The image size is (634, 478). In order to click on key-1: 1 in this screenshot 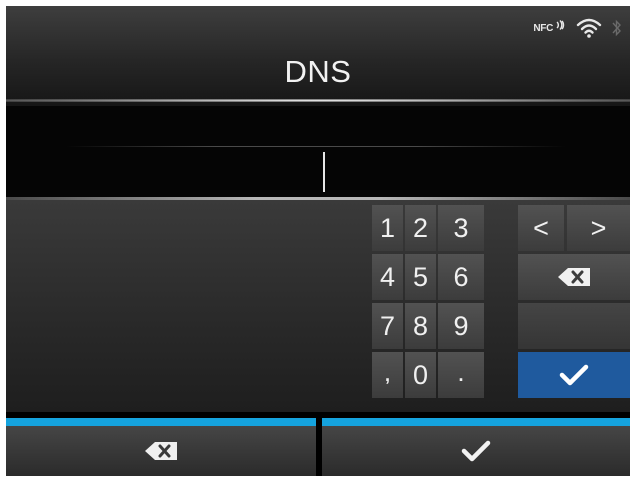, I will do `click(387, 228)`.